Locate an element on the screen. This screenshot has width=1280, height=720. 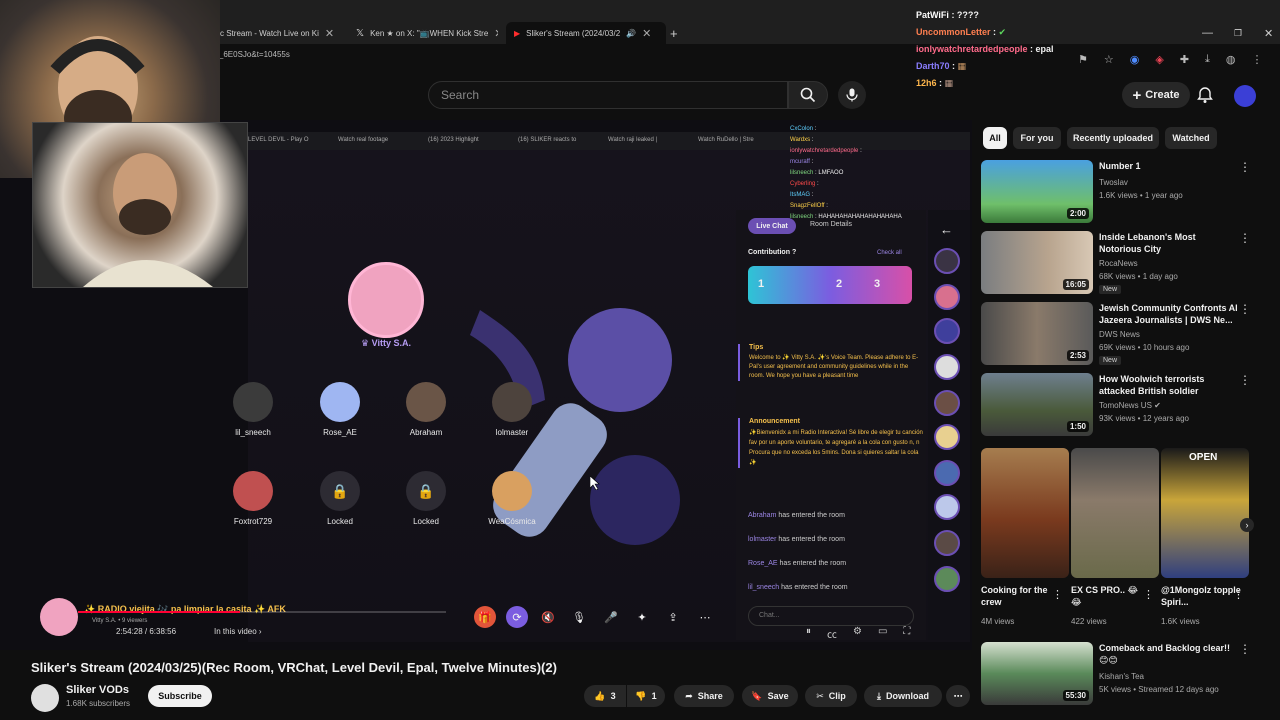
dislike-button: 👎 1 is located at coordinates (646, 696).